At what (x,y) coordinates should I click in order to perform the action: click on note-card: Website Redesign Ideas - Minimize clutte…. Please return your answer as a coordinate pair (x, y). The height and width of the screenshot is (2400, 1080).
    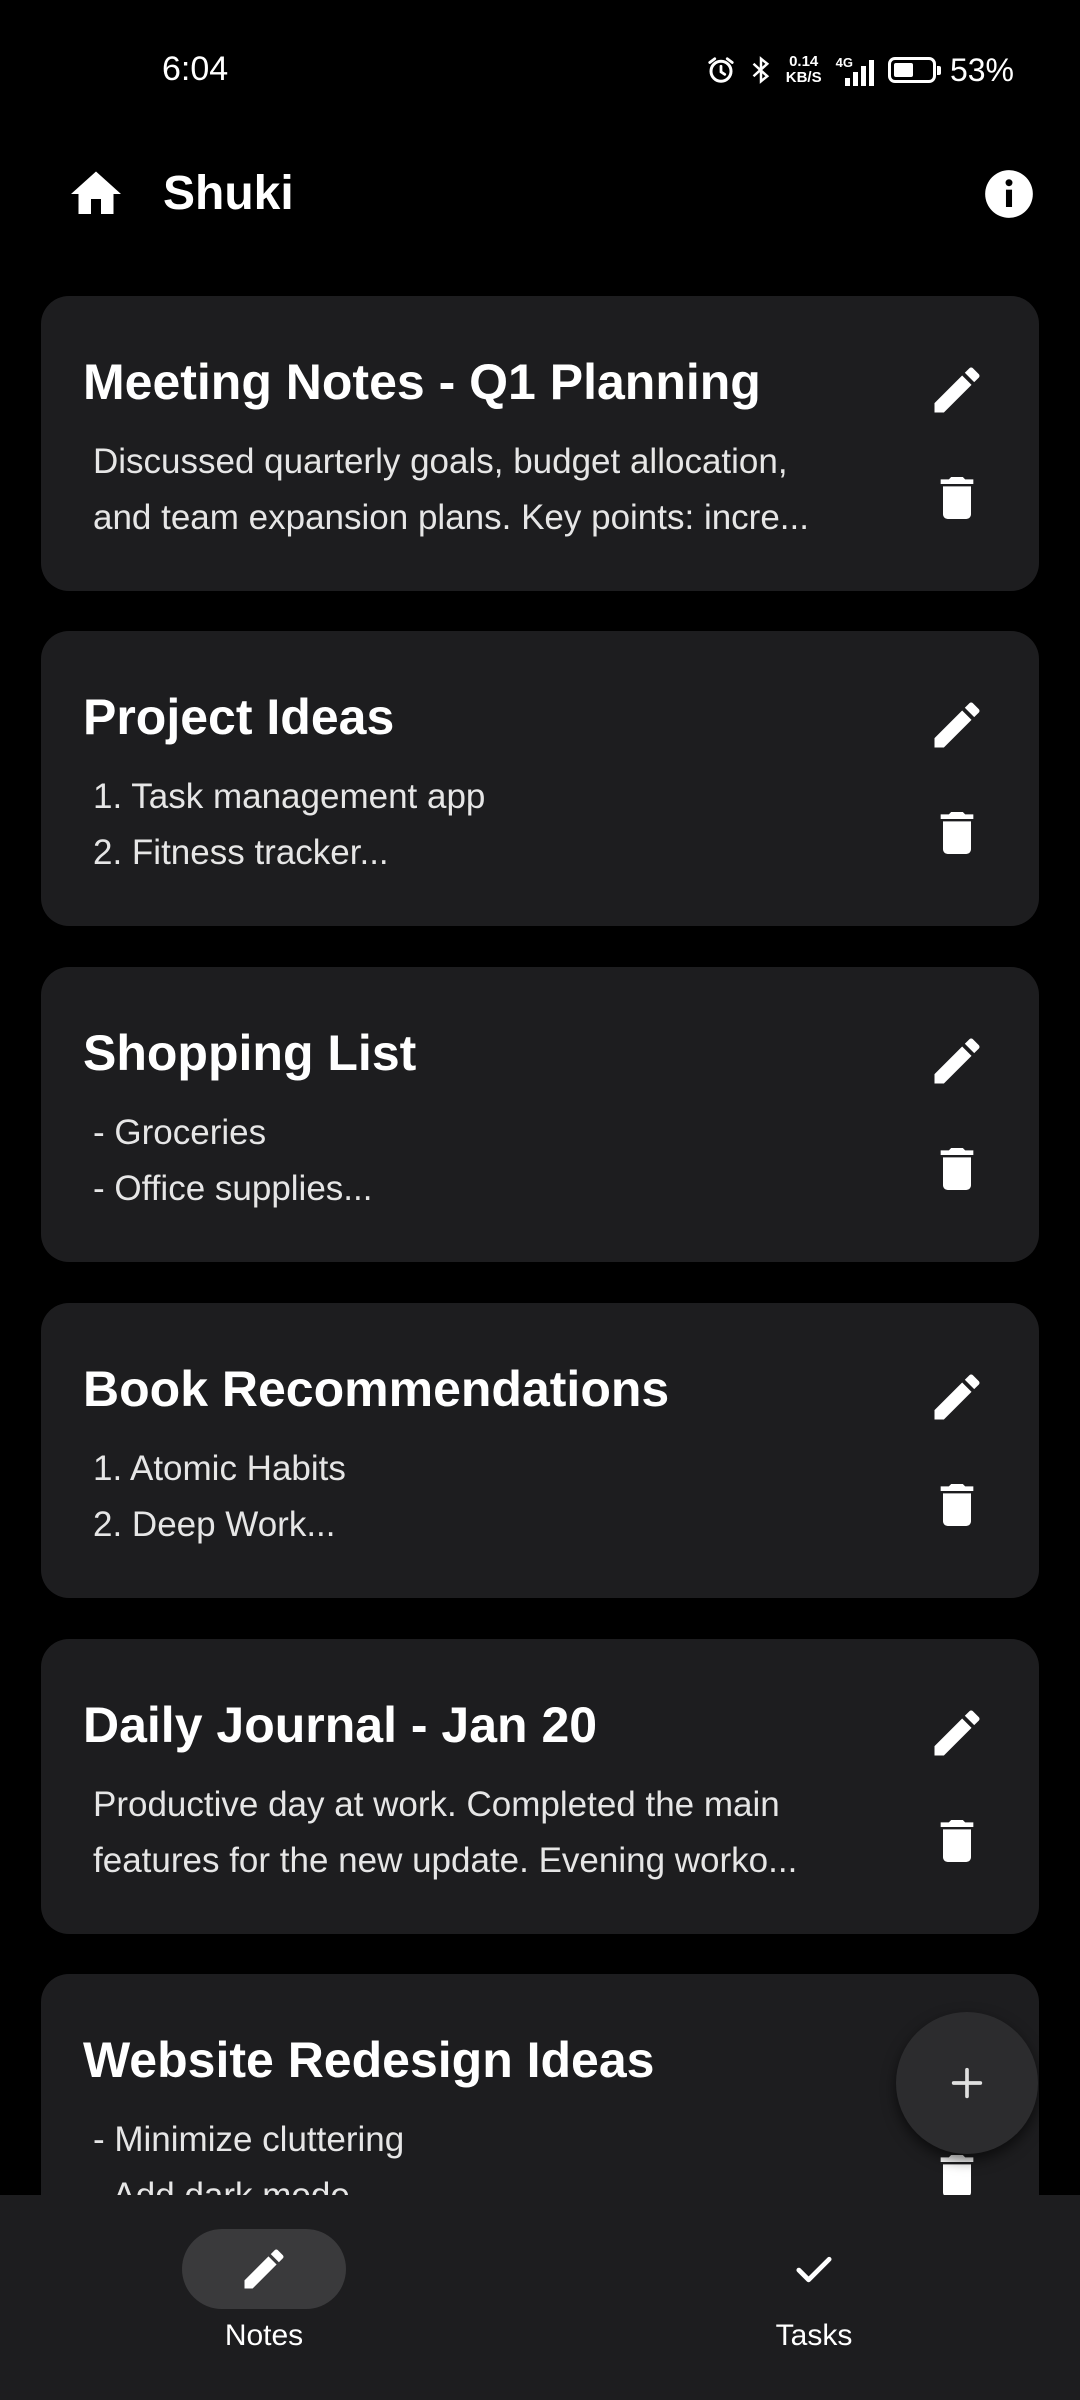
    Looking at the image, I should click on (540, 2084).